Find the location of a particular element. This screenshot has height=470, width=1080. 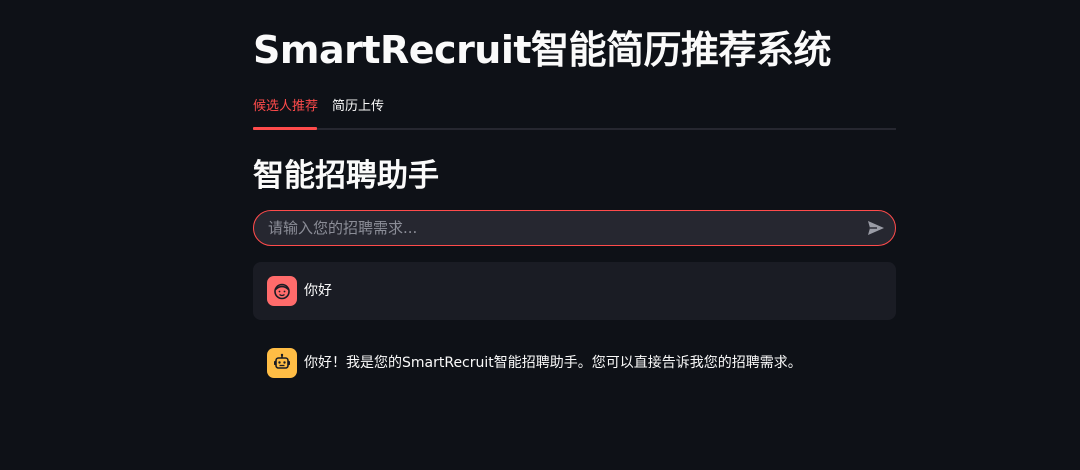

robot-icon is located at coordinates (282, 361).